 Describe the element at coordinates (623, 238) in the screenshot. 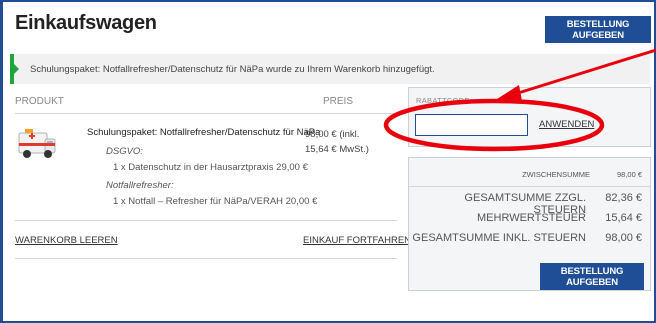

I see `total-incl-tax-value: 98,00 €` at that location.